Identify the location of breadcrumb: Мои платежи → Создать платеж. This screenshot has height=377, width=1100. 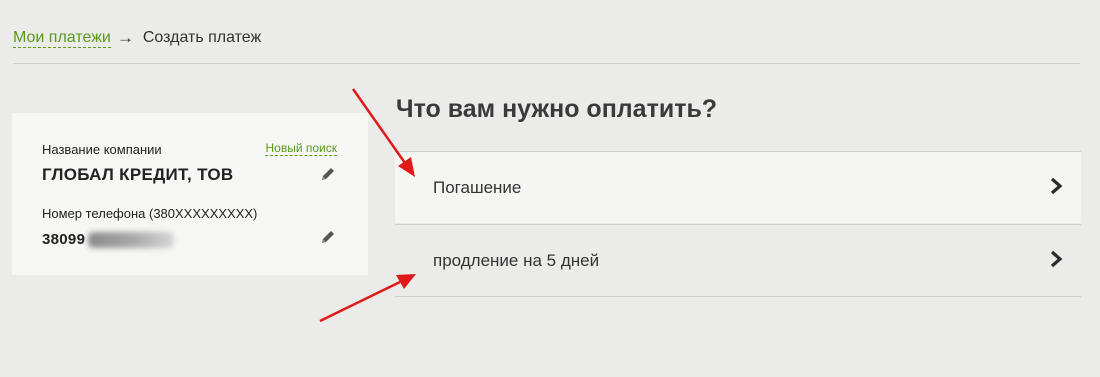
(137, 38).